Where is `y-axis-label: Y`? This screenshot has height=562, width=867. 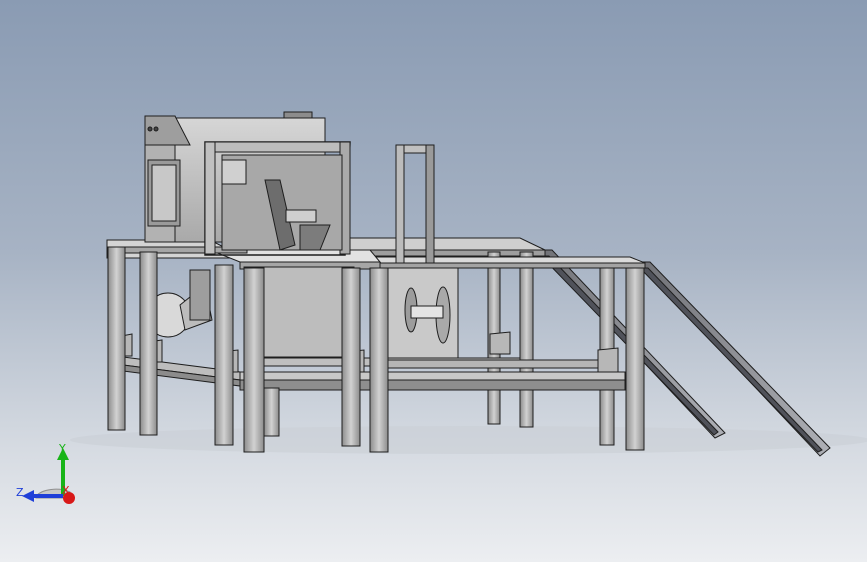 y-axis-label: Y is located at coordinates (62, 448).